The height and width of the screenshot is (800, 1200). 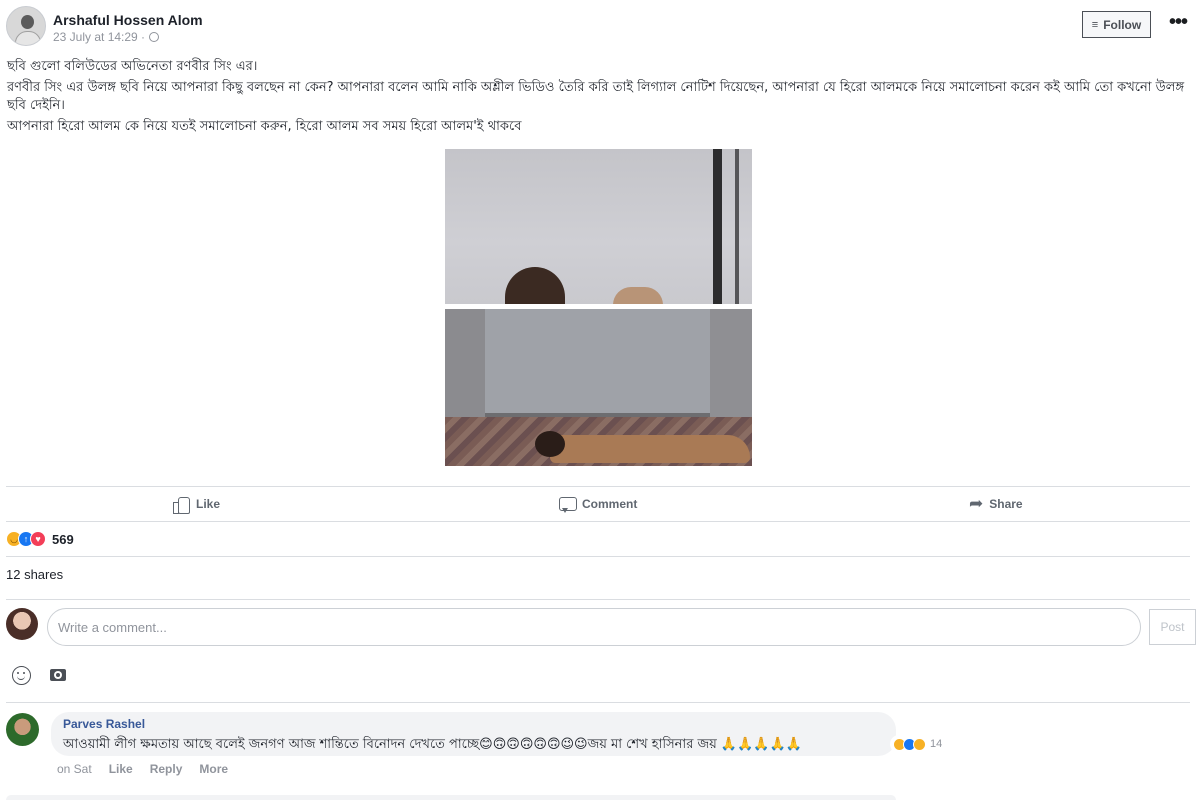 I want to click on comment-input, so click(x=594, y=627).